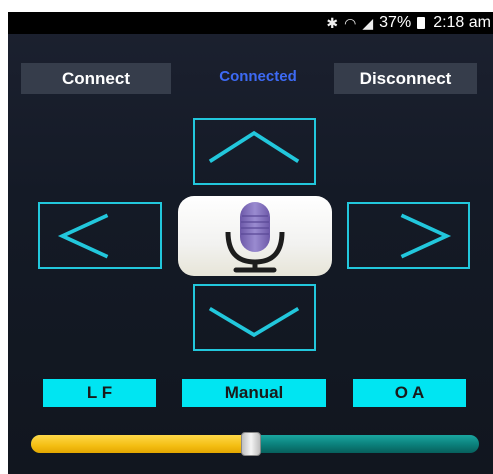  Describe the element at coordinates (254, 322) in the screenshot. I see `chevron-down-icon` at that location.